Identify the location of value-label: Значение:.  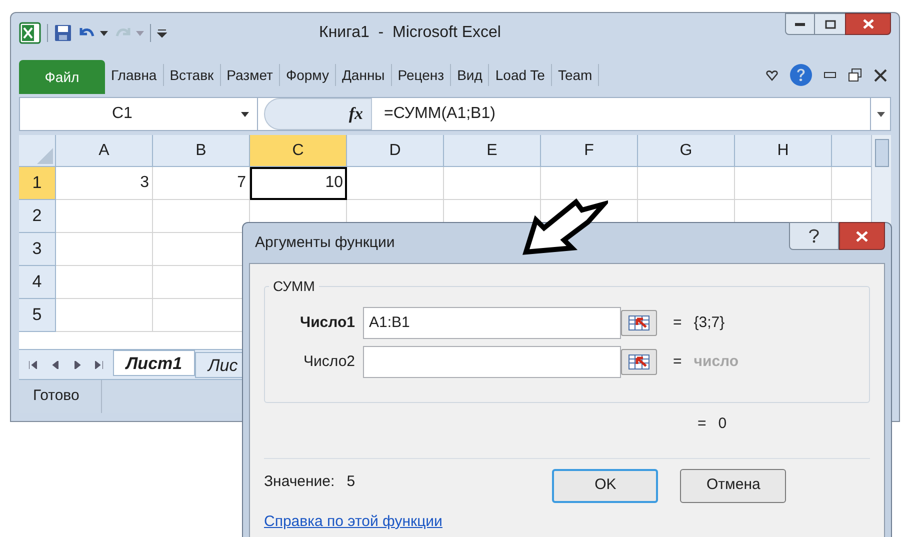
(299, 482).